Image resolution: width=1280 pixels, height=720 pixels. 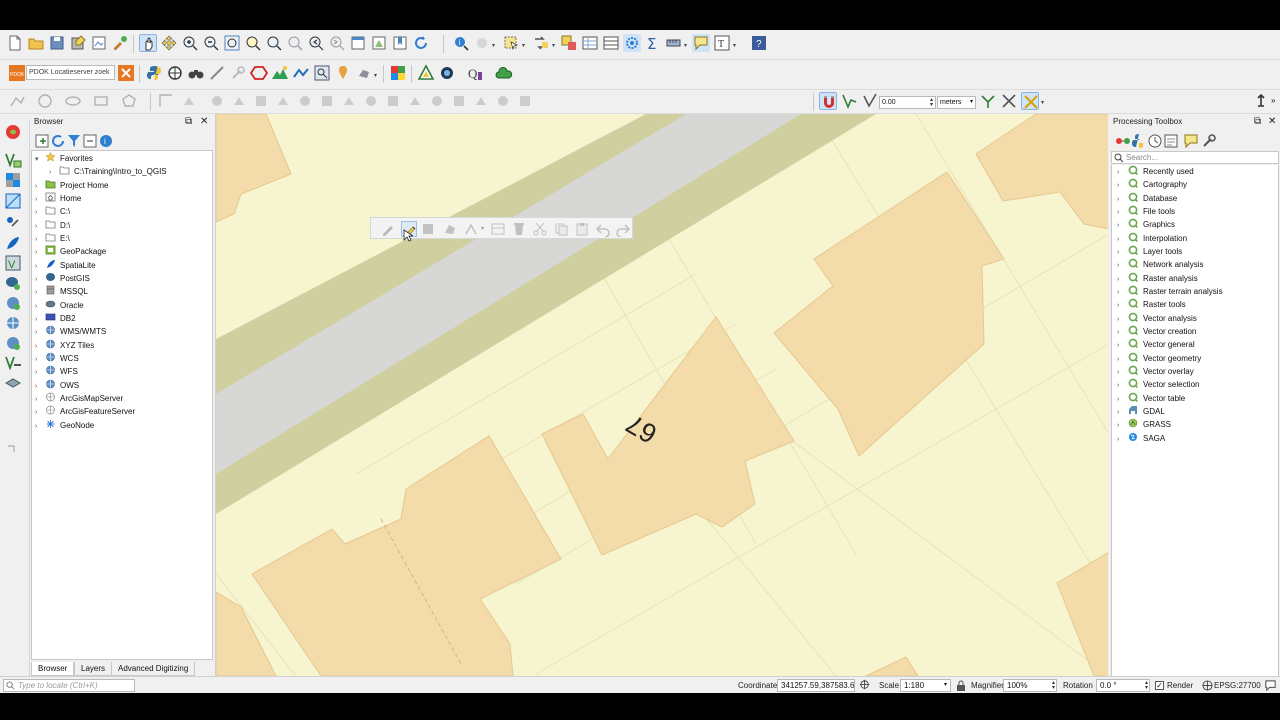 What do you see at coordinates (73, 101) in the screenshot?
I see `add-ellipse-icon` at bounding box center [73, 101].